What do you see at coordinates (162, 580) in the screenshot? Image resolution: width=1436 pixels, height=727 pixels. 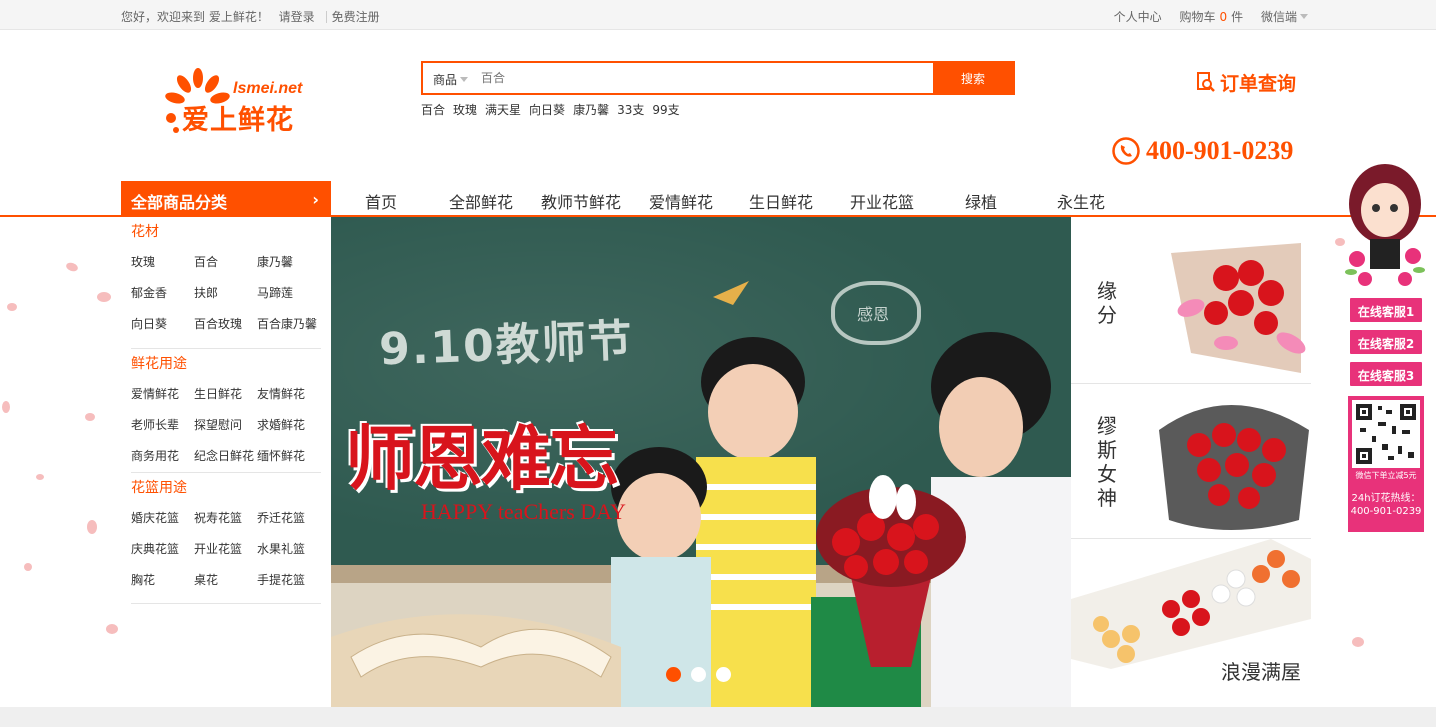 I see `sidebar-link: 胸花` at bounding box center [162, 580].